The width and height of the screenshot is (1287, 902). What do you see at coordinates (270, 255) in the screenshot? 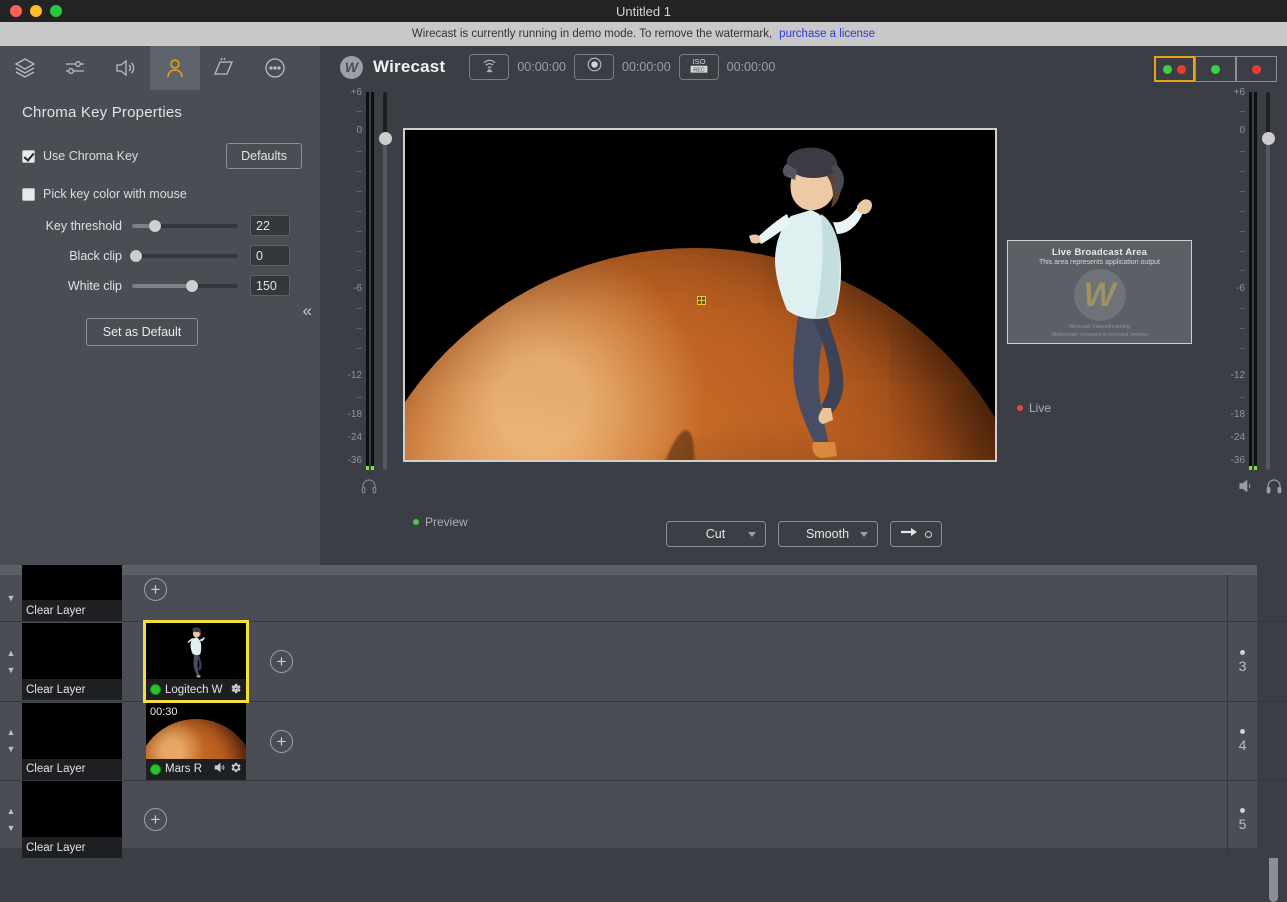
I see `black-clip-value: 0` at bounding box center [270, 255].